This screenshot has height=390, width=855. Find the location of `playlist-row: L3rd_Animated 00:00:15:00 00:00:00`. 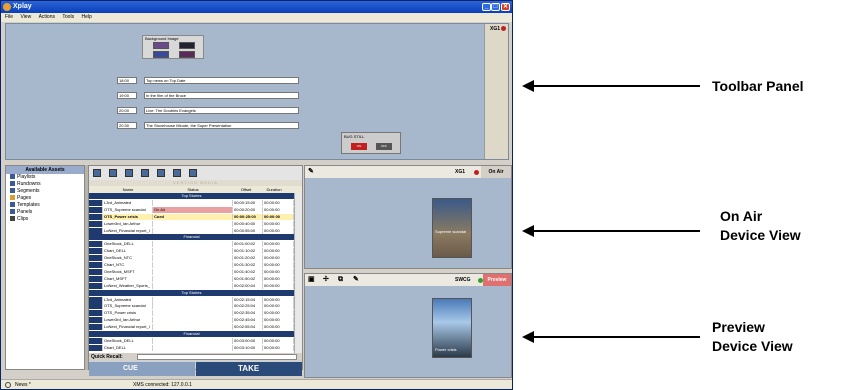

playlist-row: L3rd_Animated 00:00:15:00 00:00:00 is located at coordinates (191, 202).